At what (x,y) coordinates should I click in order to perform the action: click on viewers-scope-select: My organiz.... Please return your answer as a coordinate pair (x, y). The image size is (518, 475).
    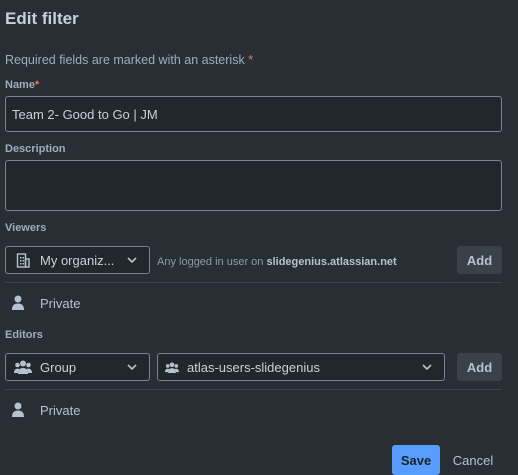
    Looking at the image, I should click on (77, 260).